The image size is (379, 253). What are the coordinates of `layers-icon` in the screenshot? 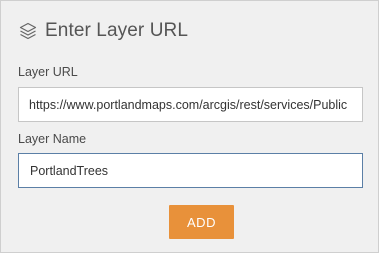 It's located at (28, 31).